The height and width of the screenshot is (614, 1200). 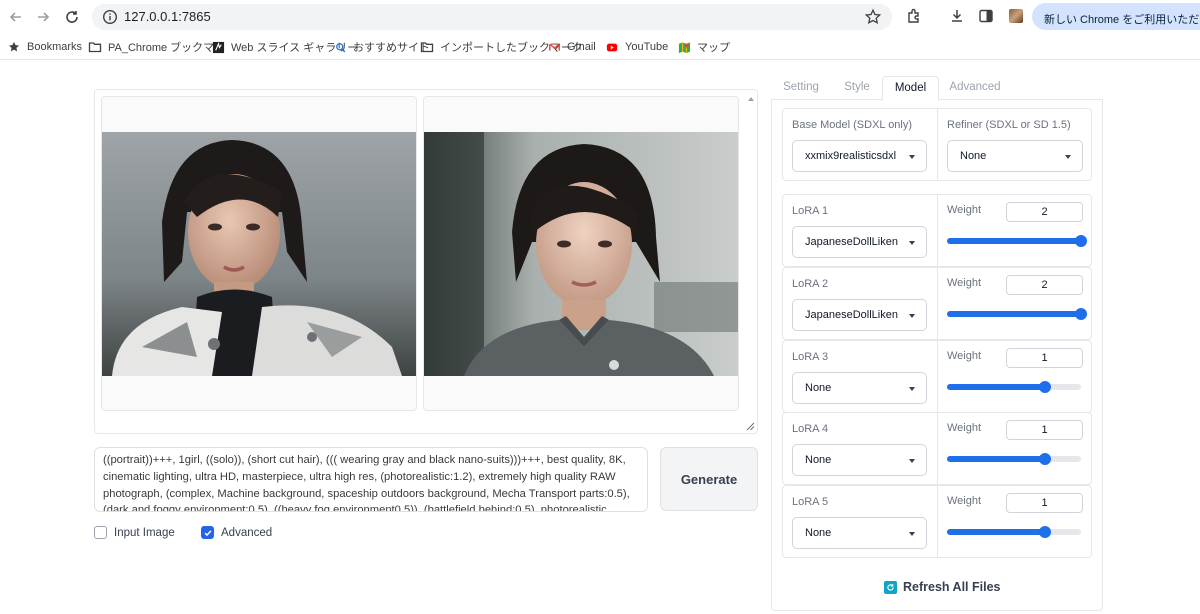 What do you see at coordinates (750, 426) in the screenshot?
I see `resize-handle-icon` at bounding box center [750, 426].